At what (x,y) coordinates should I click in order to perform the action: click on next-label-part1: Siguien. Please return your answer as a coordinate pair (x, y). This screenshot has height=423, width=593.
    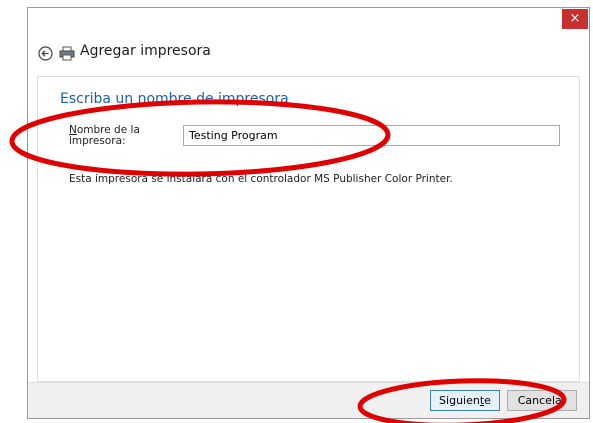
    Looking at the image, I should click on (459, 400).